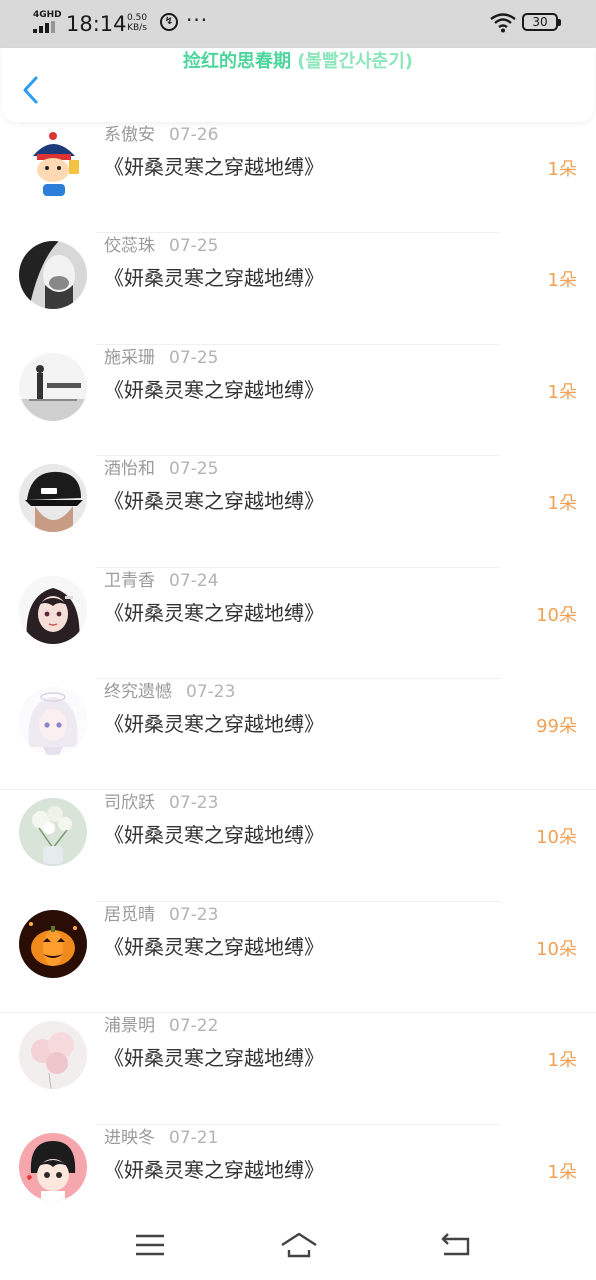 The height and width of the screenshot is (1280, 596). Describe the element at coordinates (169, 22) in the screenshot. I see `usb-debug-icon: ↯` at that location.